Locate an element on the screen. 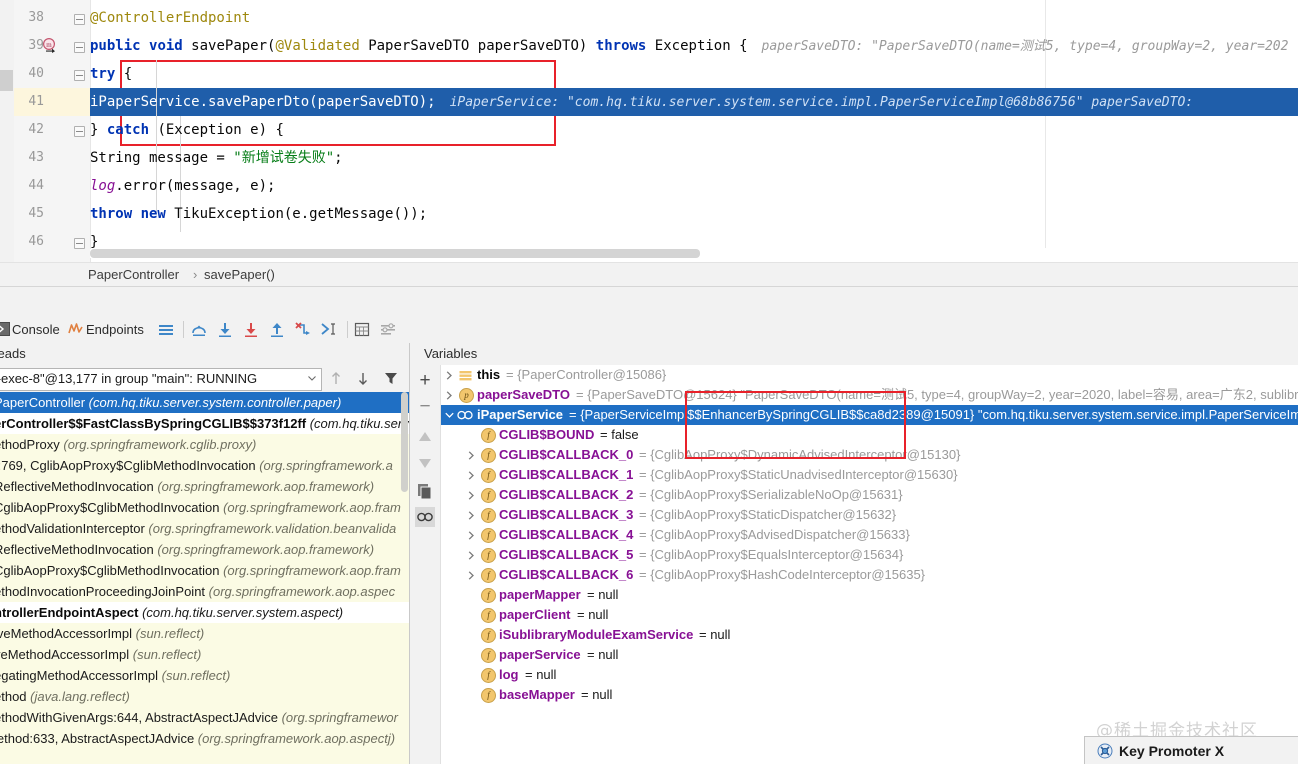  frames-vertical-scrollbar is located at coordinates (404, 578).